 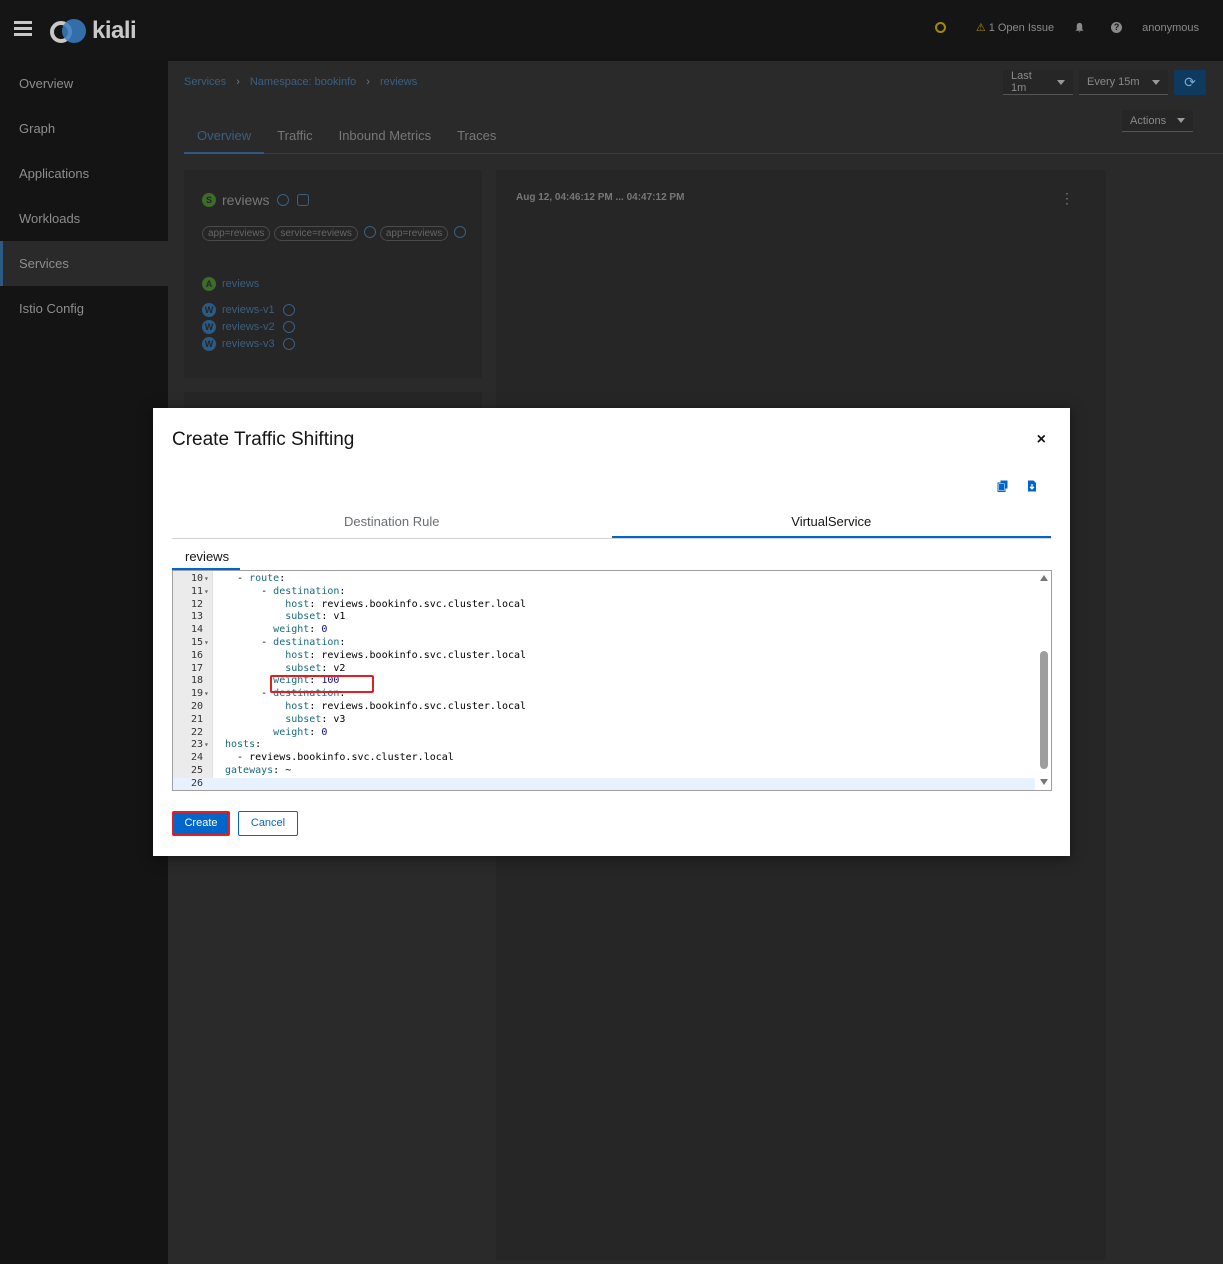 What do you see at coordinates (1015, 28) in the screenshot?
I see `open-issues: ⚠ 1 Open Issue` at bounding box center [1015, 28].